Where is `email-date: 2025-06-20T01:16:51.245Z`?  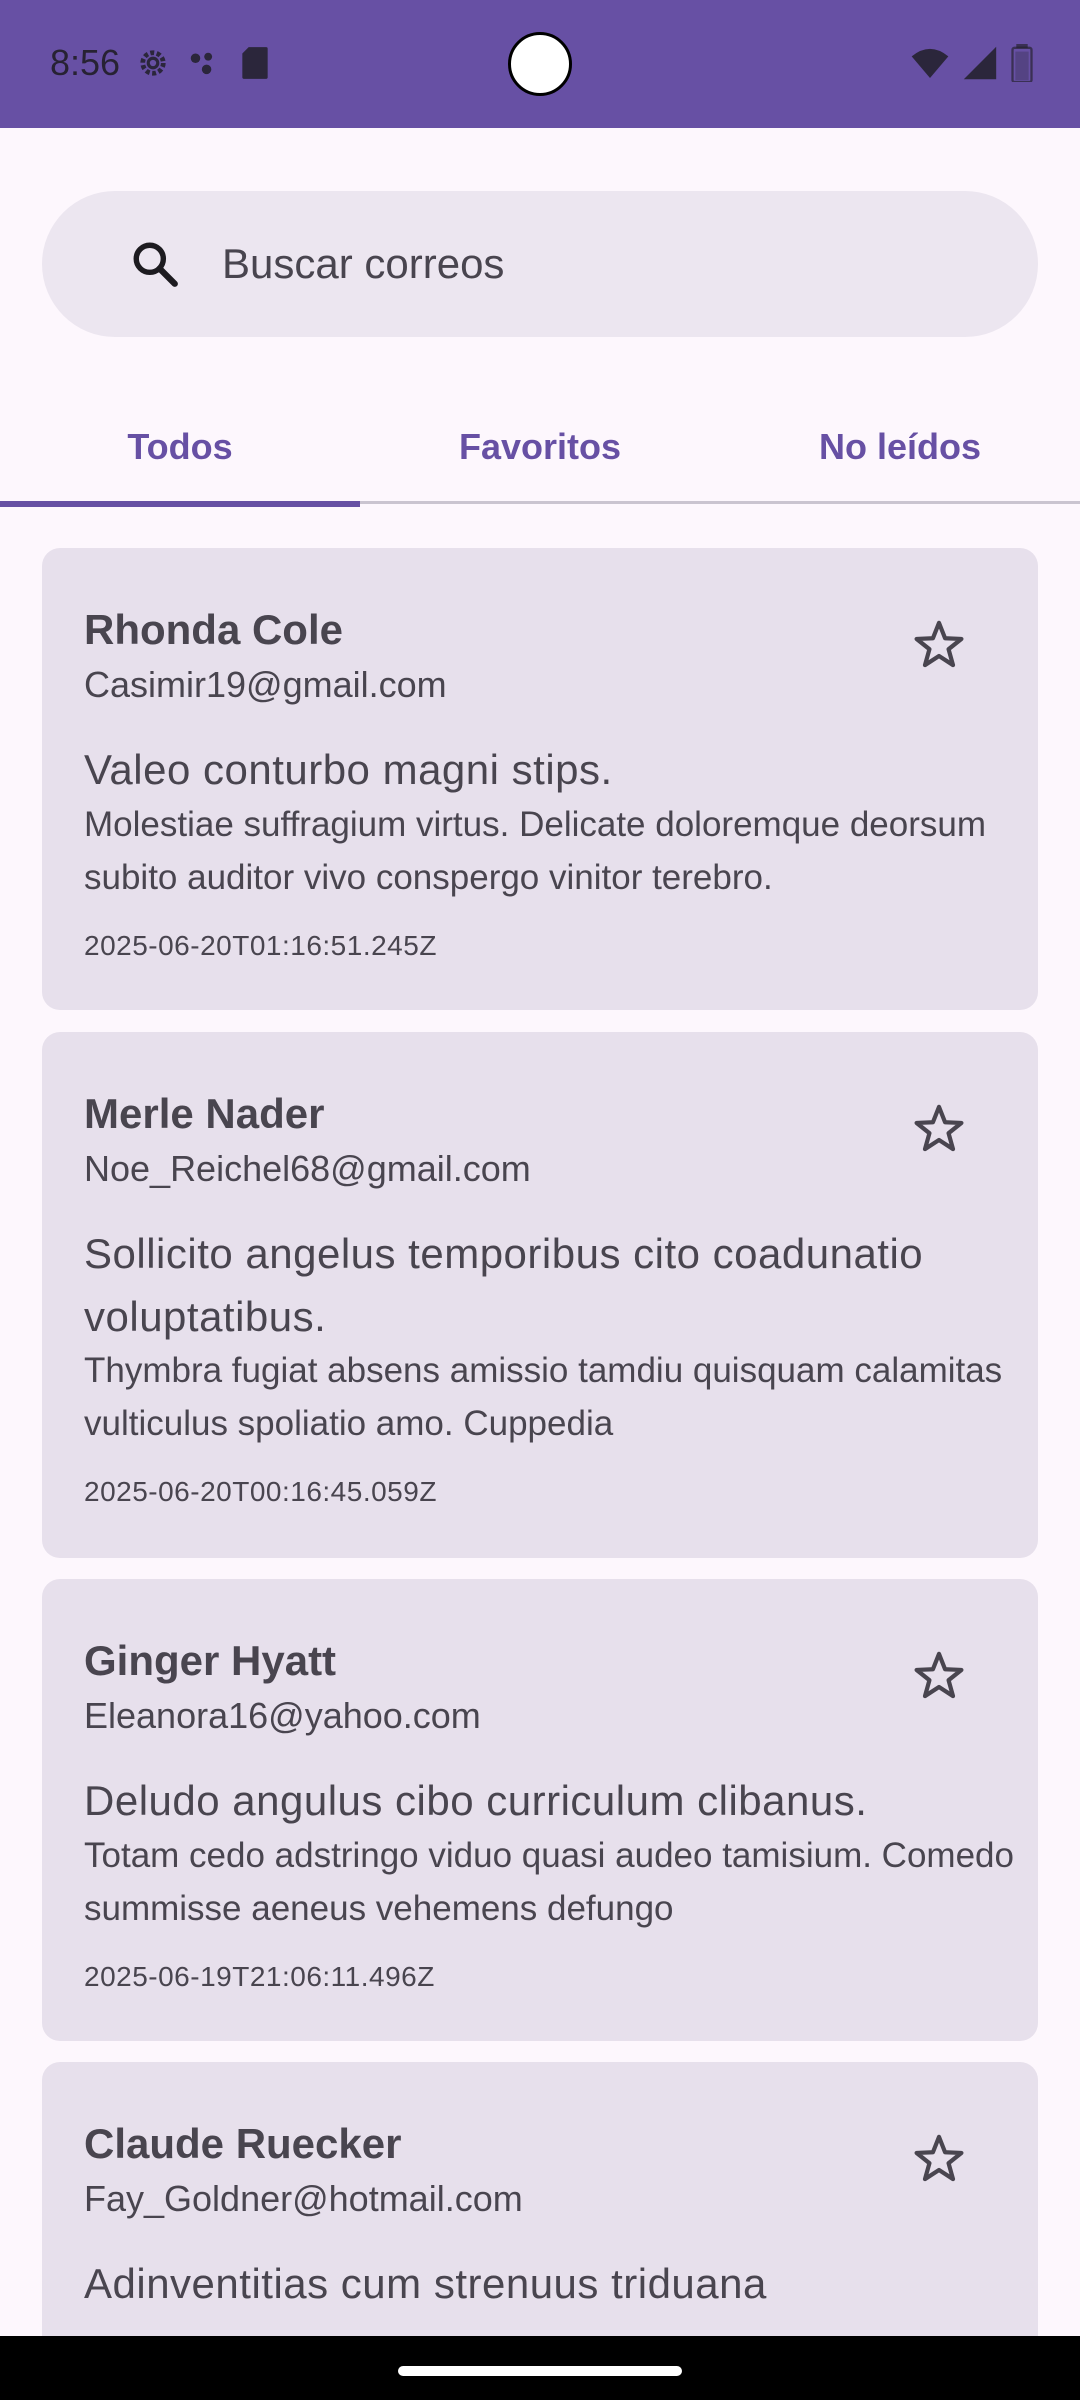 email-date: 2025-06-20T01:16:51.245Z is located at coordinates (260, 945).